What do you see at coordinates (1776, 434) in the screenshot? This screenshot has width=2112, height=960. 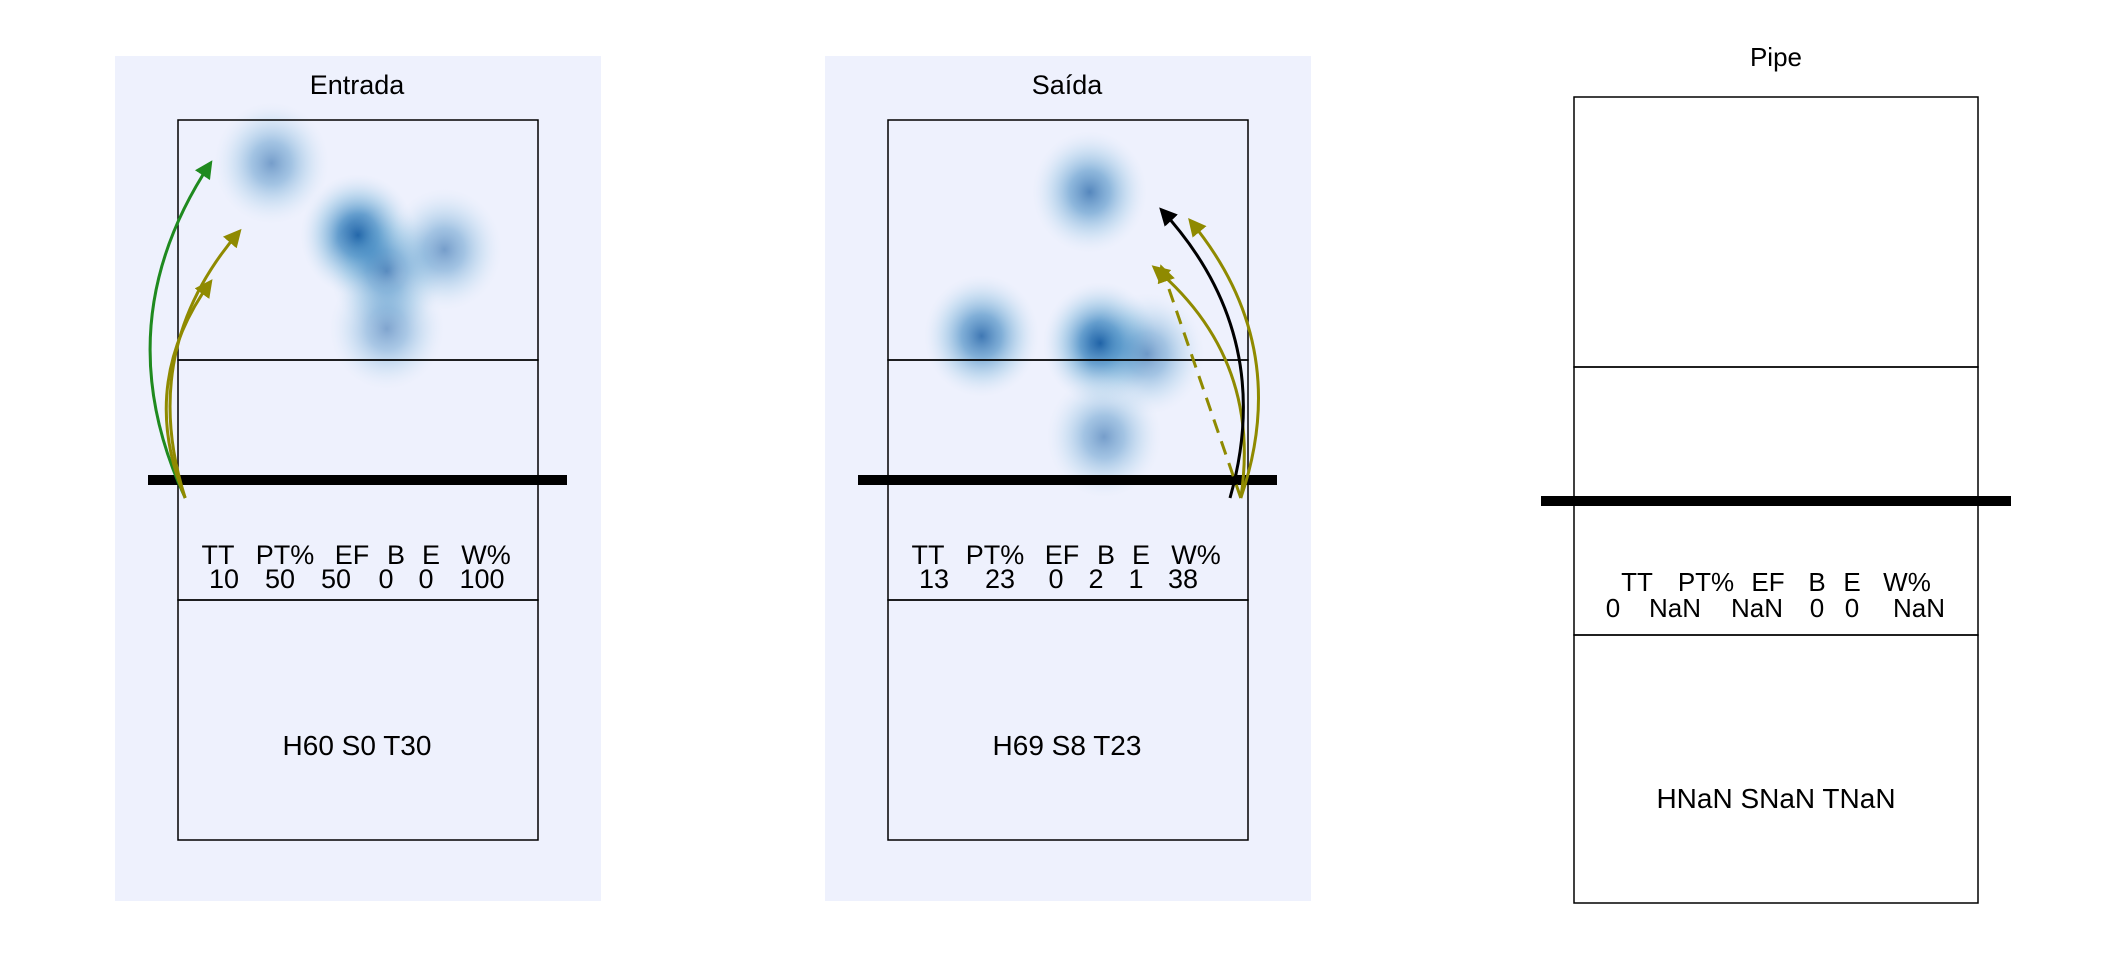 I see `court-attack-zone-far` at bounding box center [1776, 434].